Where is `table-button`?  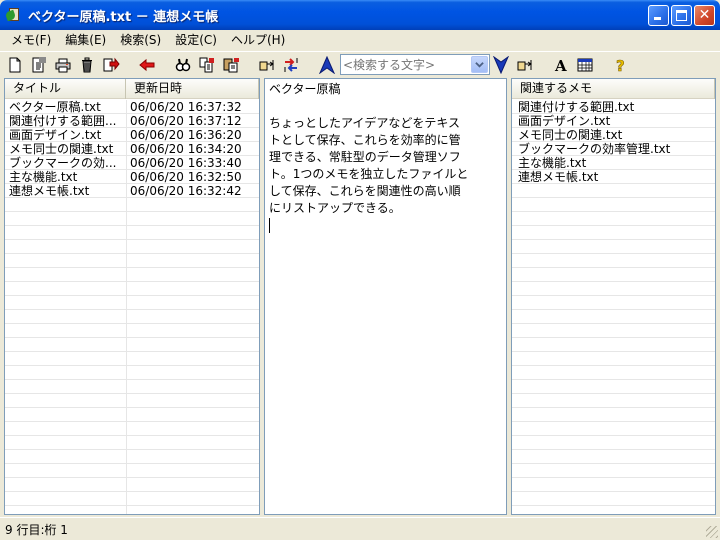 table-button is located at coordinates (585, 65).